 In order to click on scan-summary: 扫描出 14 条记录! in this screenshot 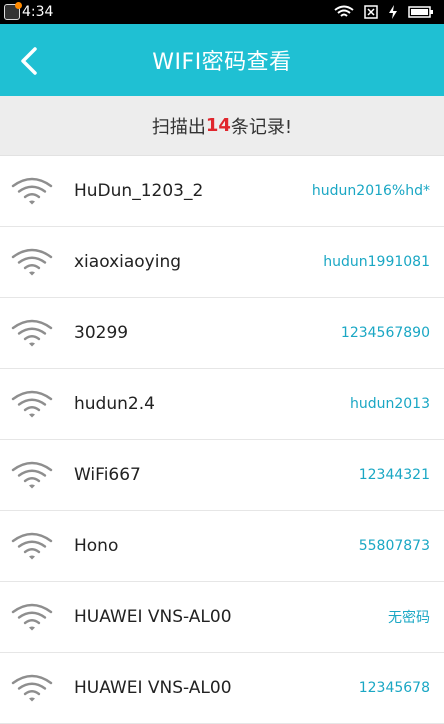, I will do `click(222, 126)`.